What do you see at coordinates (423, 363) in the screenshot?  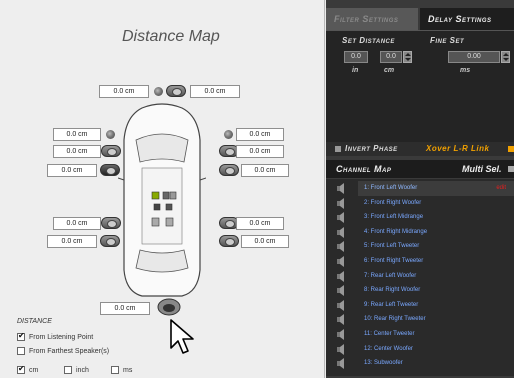 I see `channel-row: 13: Subwoofer` at bounding box center [423, 363].